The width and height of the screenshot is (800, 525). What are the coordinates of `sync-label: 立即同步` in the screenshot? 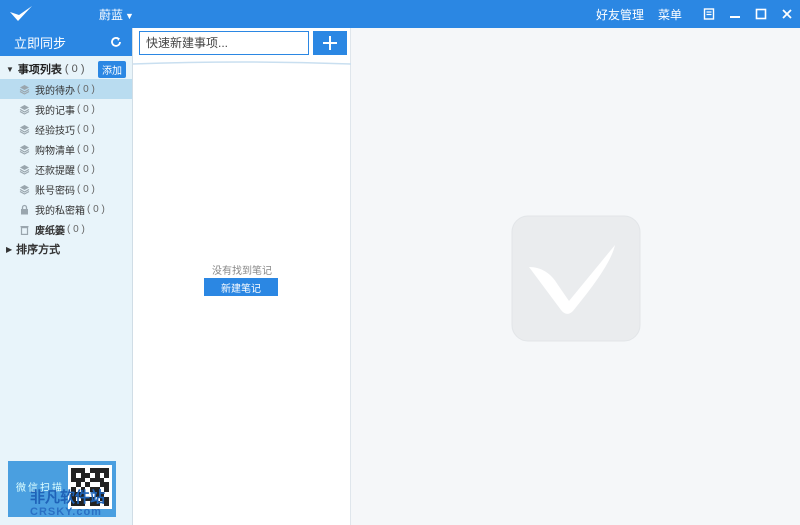 It's located at (40, 43).